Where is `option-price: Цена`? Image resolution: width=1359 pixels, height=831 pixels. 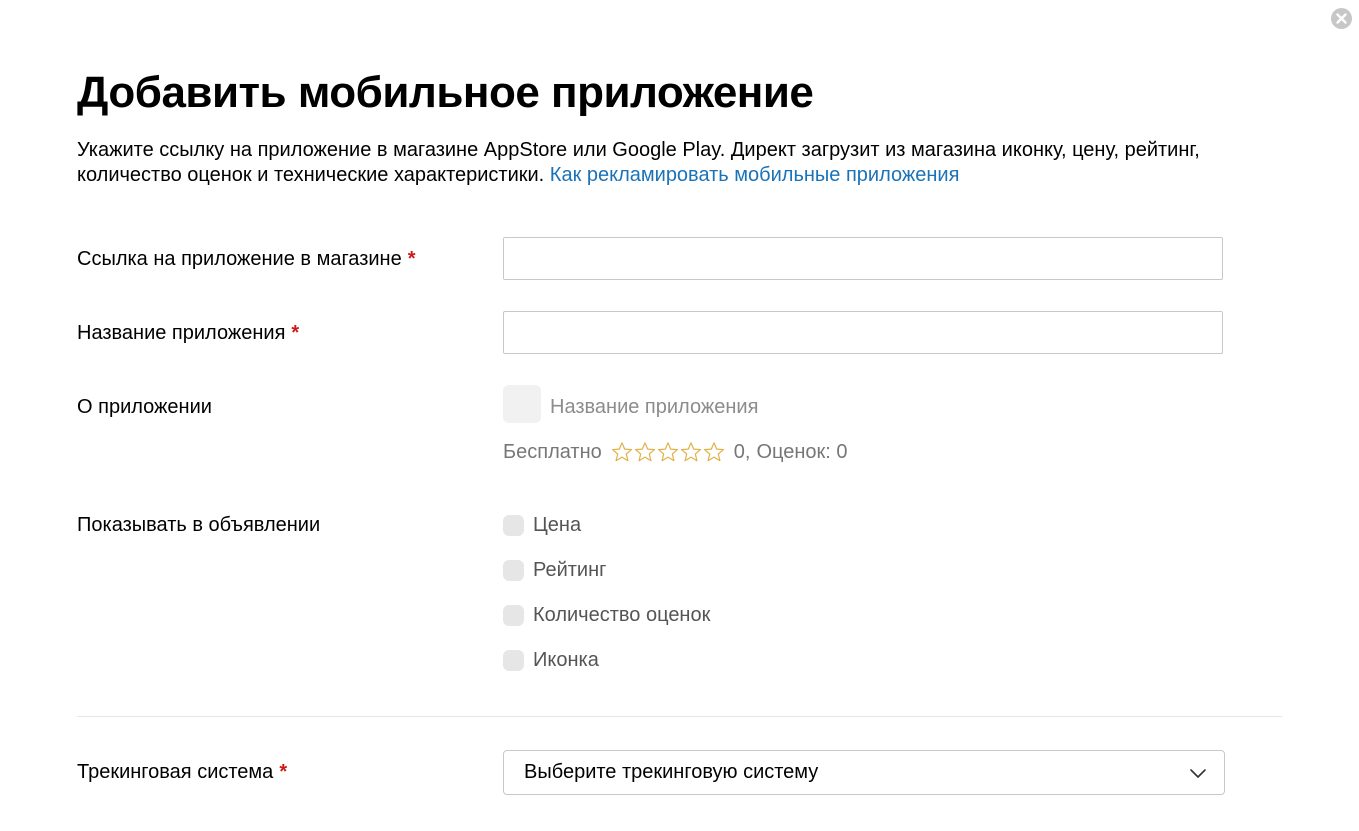
option-price: Цена is located at coordinates (542, 525).